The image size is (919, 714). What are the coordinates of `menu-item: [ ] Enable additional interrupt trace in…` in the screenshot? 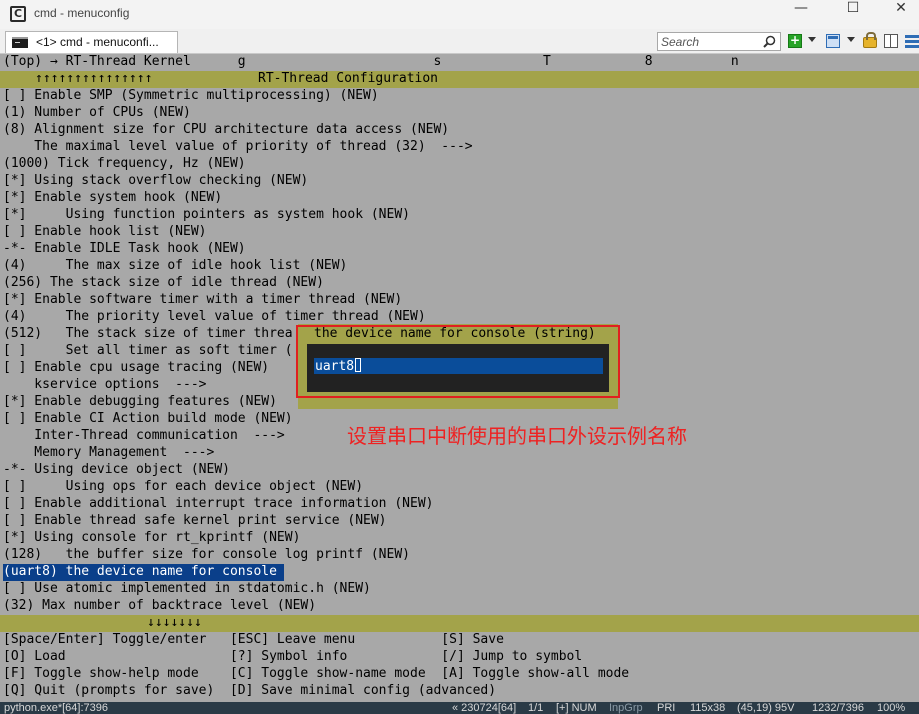 It's located at (218, 504).